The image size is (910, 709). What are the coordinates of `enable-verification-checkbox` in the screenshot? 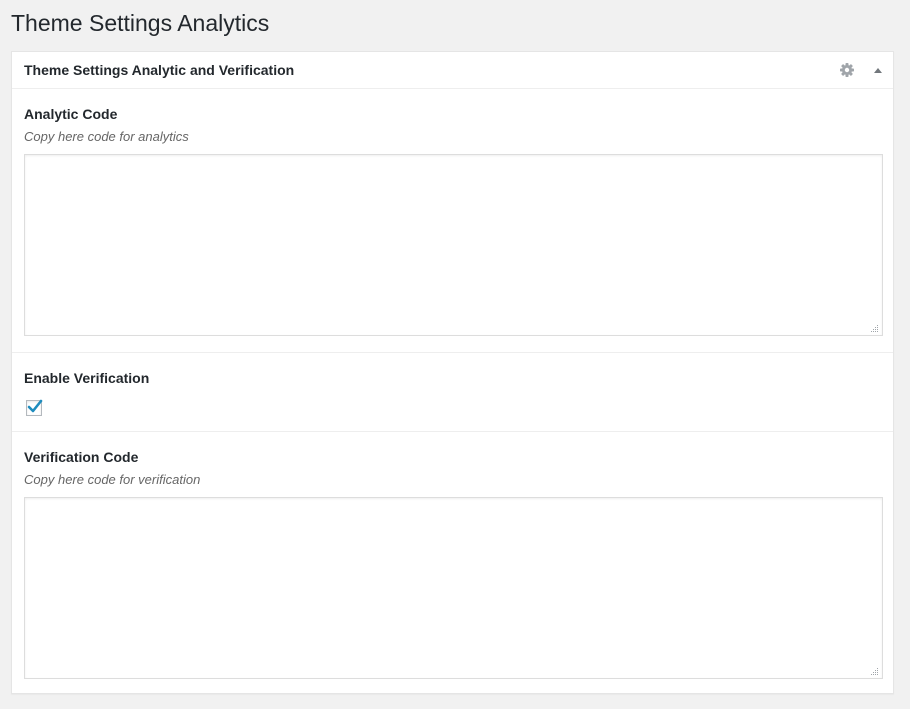 It's located at (34, 407).